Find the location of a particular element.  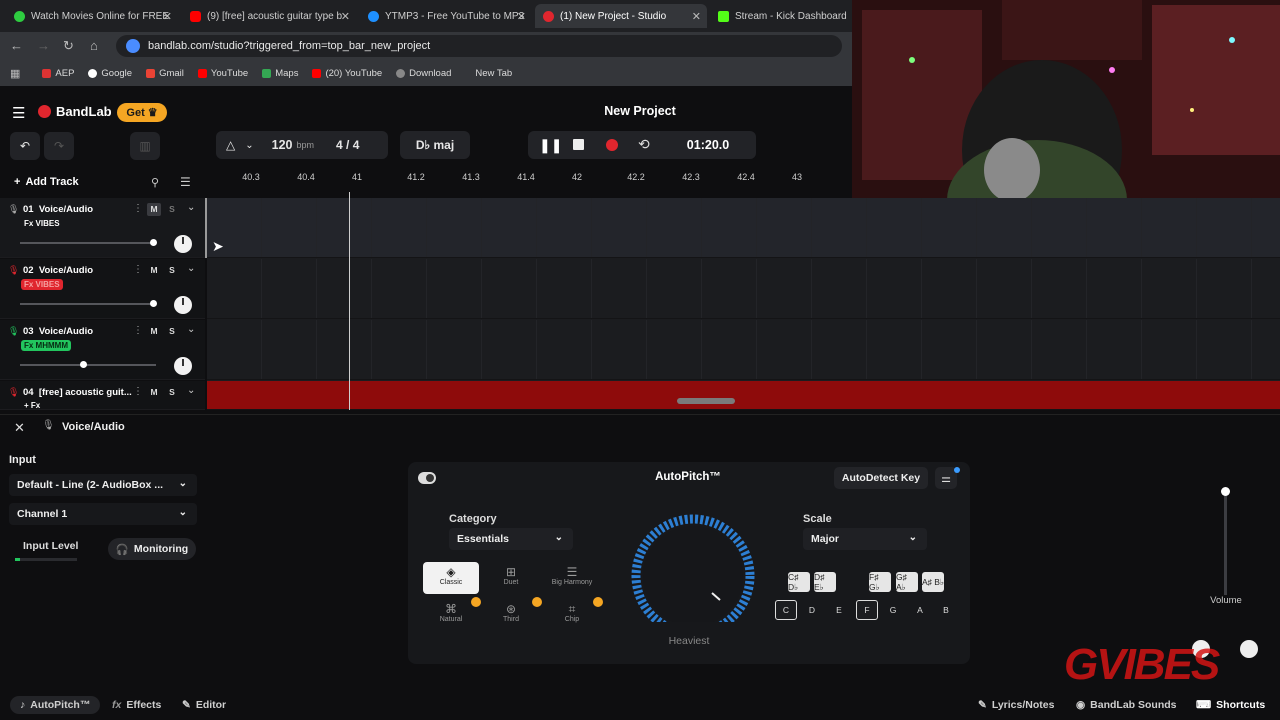

key-b: B is located at coordinates (946, 610).